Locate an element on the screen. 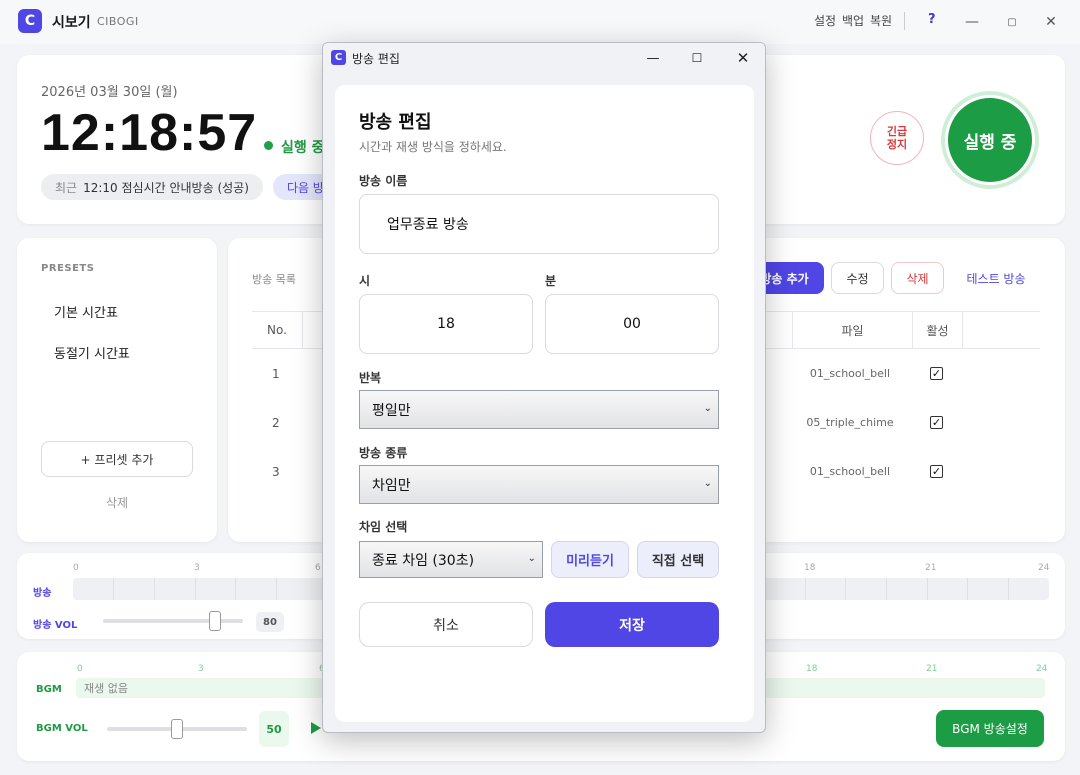 The image size is (1080, 775). current-date: 2026년 03월 30일 (월) is located at coordinates (109, 92).